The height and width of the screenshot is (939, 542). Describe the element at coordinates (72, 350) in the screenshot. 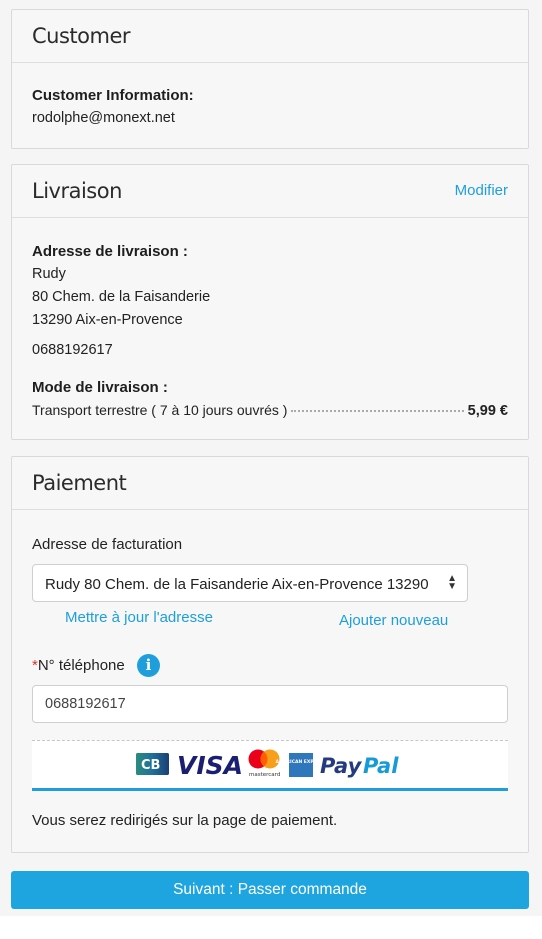

I see `shipping-phone: 0688192617` at that location.